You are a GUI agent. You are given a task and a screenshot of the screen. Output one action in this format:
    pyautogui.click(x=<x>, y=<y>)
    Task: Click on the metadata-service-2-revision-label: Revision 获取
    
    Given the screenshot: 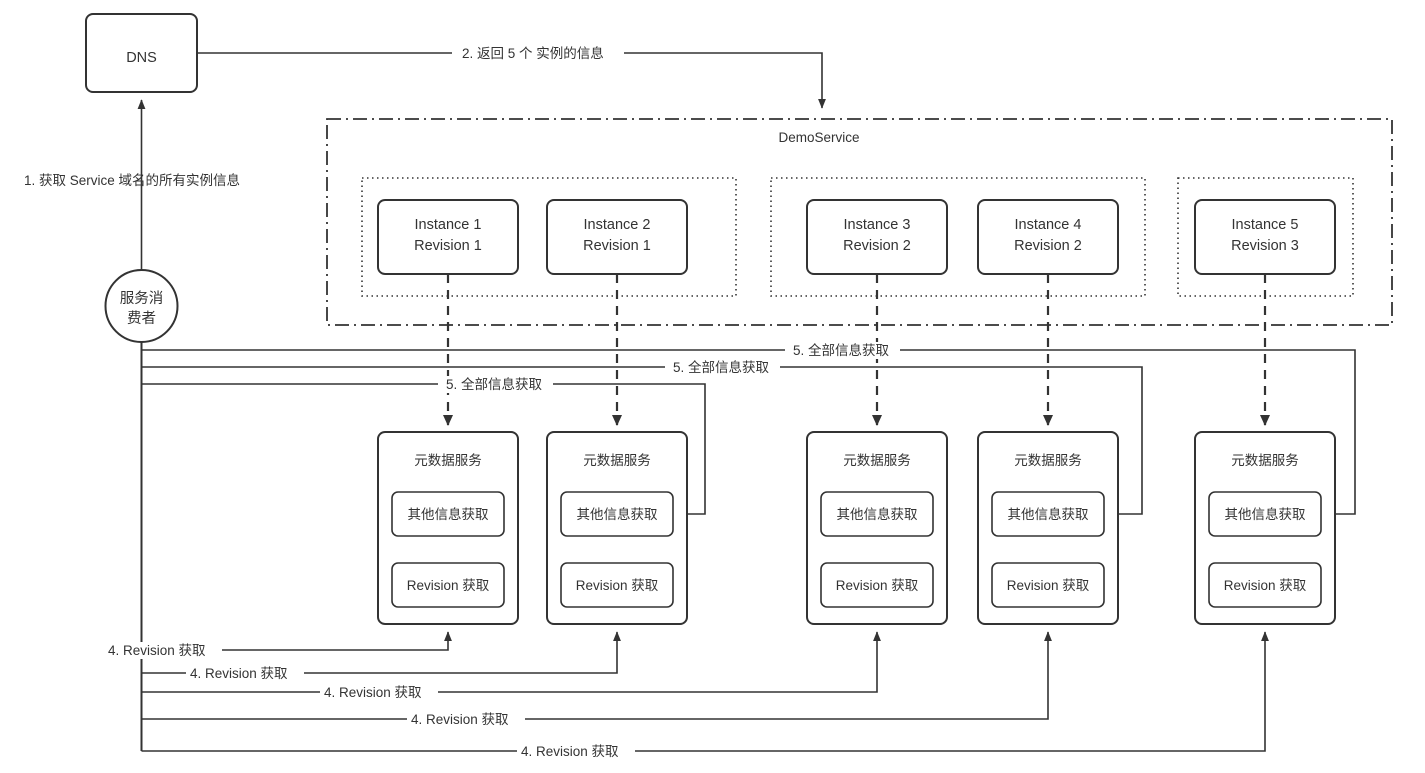 What is the action you would take?
    pyautogui.click(x=617, y=585)
    